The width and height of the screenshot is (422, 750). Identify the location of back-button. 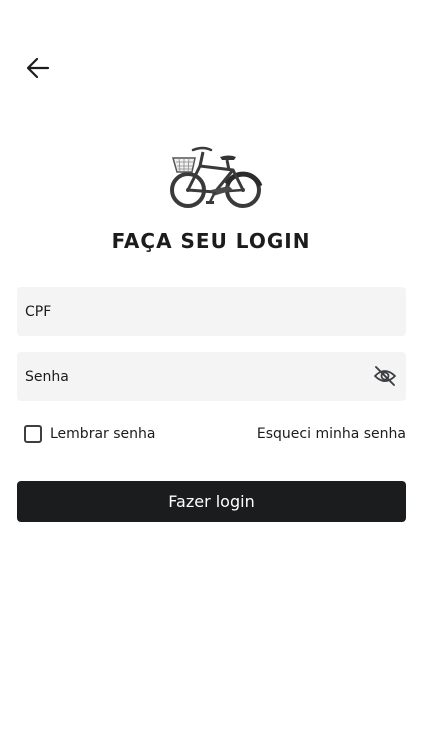
(38, 68).